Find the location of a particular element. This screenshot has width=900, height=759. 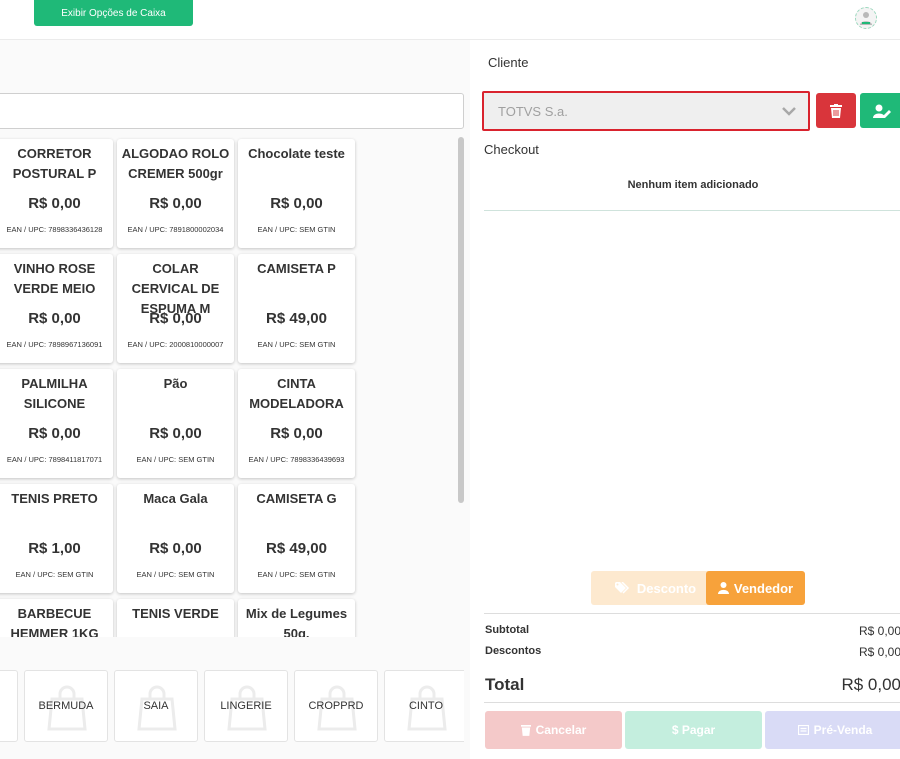

pre-sale-label: Pré-Venda is located at coordinates (843, 730).